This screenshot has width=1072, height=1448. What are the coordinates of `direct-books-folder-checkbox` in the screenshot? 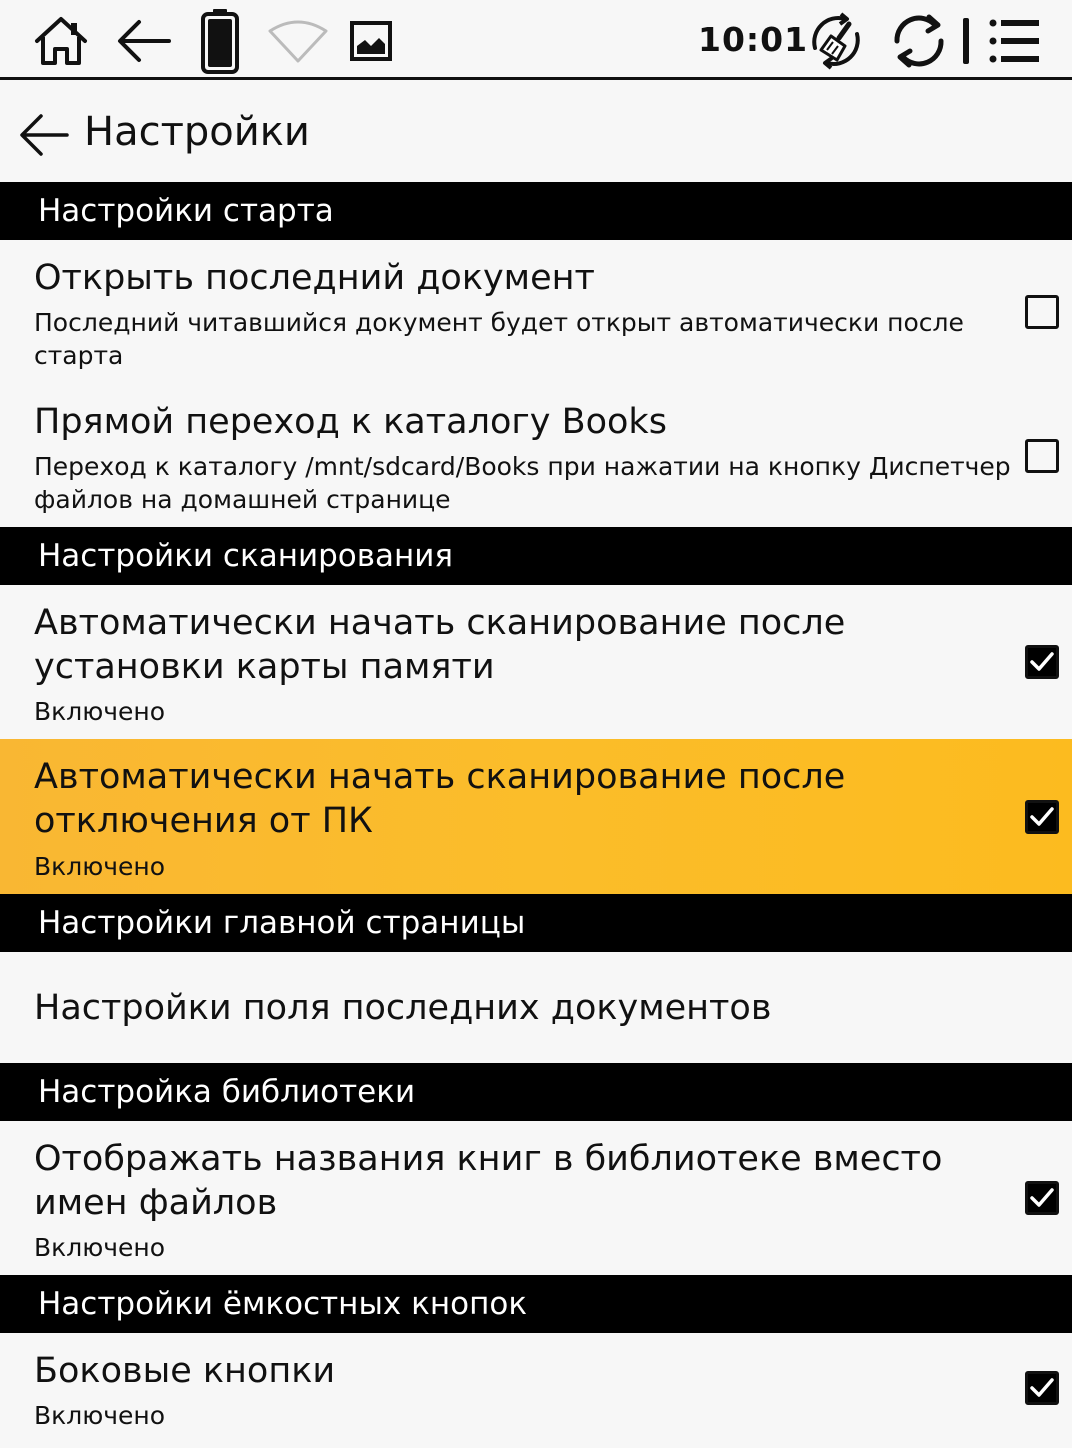 It's located at (1042, 456).